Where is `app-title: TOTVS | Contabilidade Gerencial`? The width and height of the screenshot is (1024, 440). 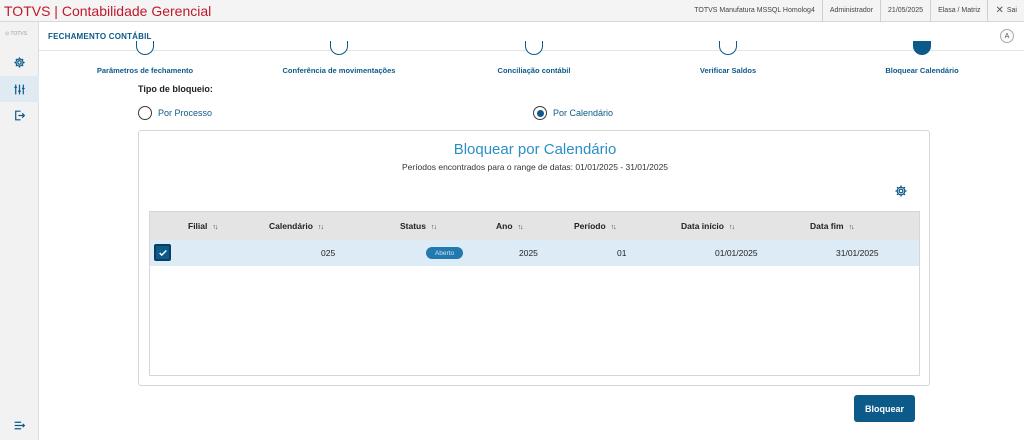 app-title: TOTVS | Contabilidade Gerencial is located at coordinates (108, 10).